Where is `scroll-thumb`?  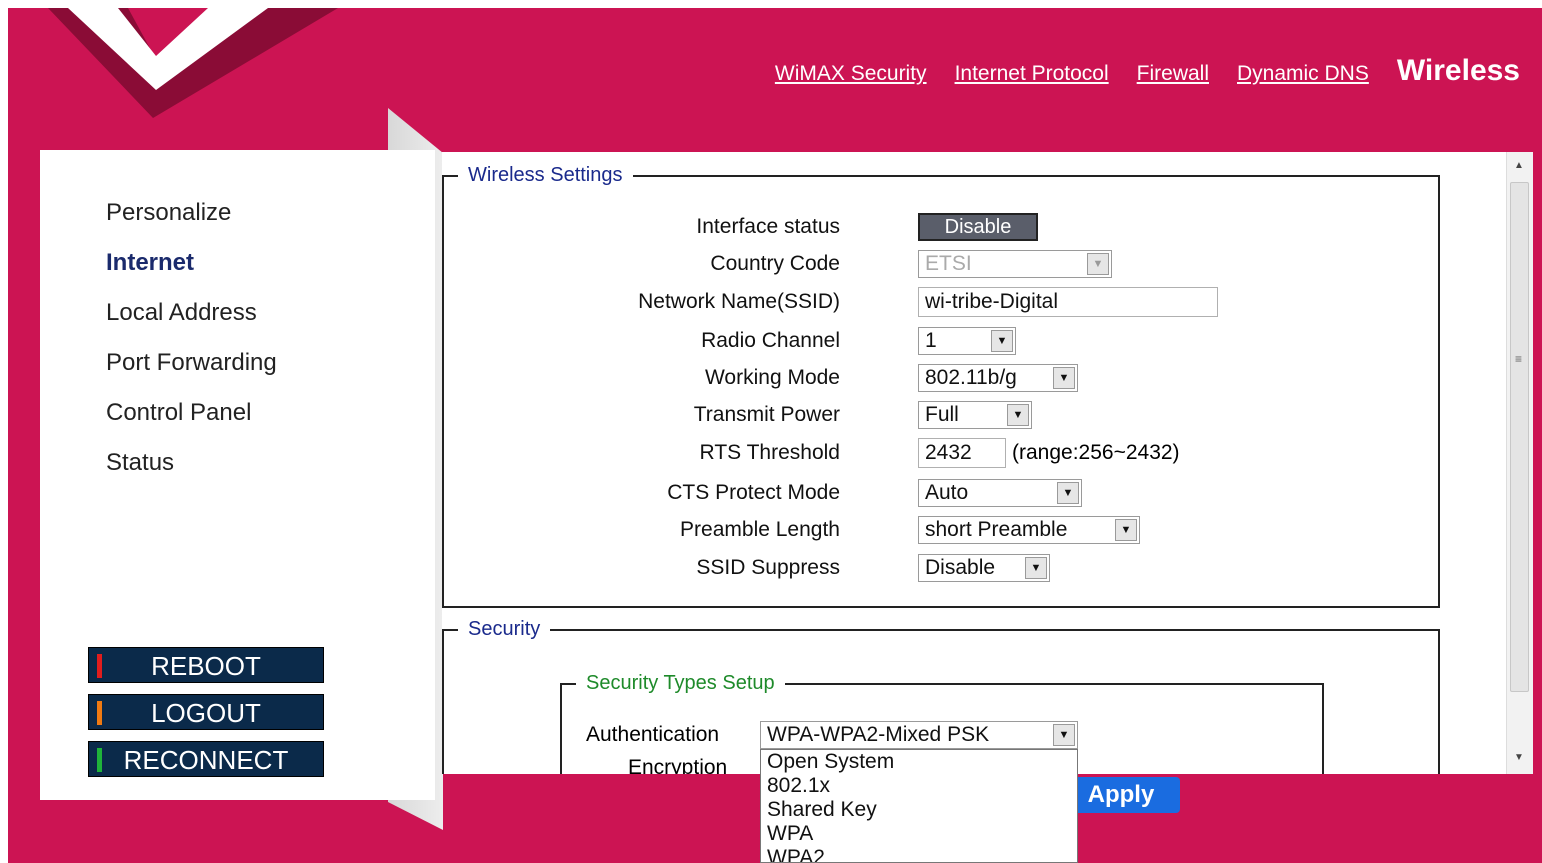
scroll-thumb is located at coordinates (1519, 437).